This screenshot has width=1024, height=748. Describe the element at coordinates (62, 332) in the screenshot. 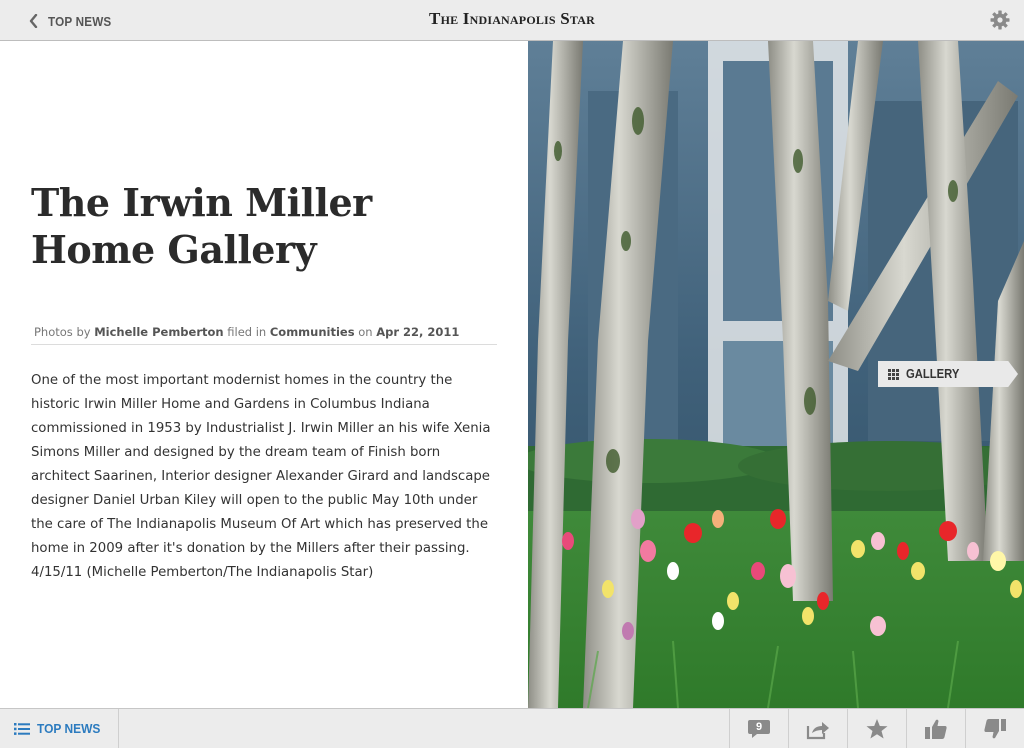

I see `byline-prefix: Photos by` at that location.